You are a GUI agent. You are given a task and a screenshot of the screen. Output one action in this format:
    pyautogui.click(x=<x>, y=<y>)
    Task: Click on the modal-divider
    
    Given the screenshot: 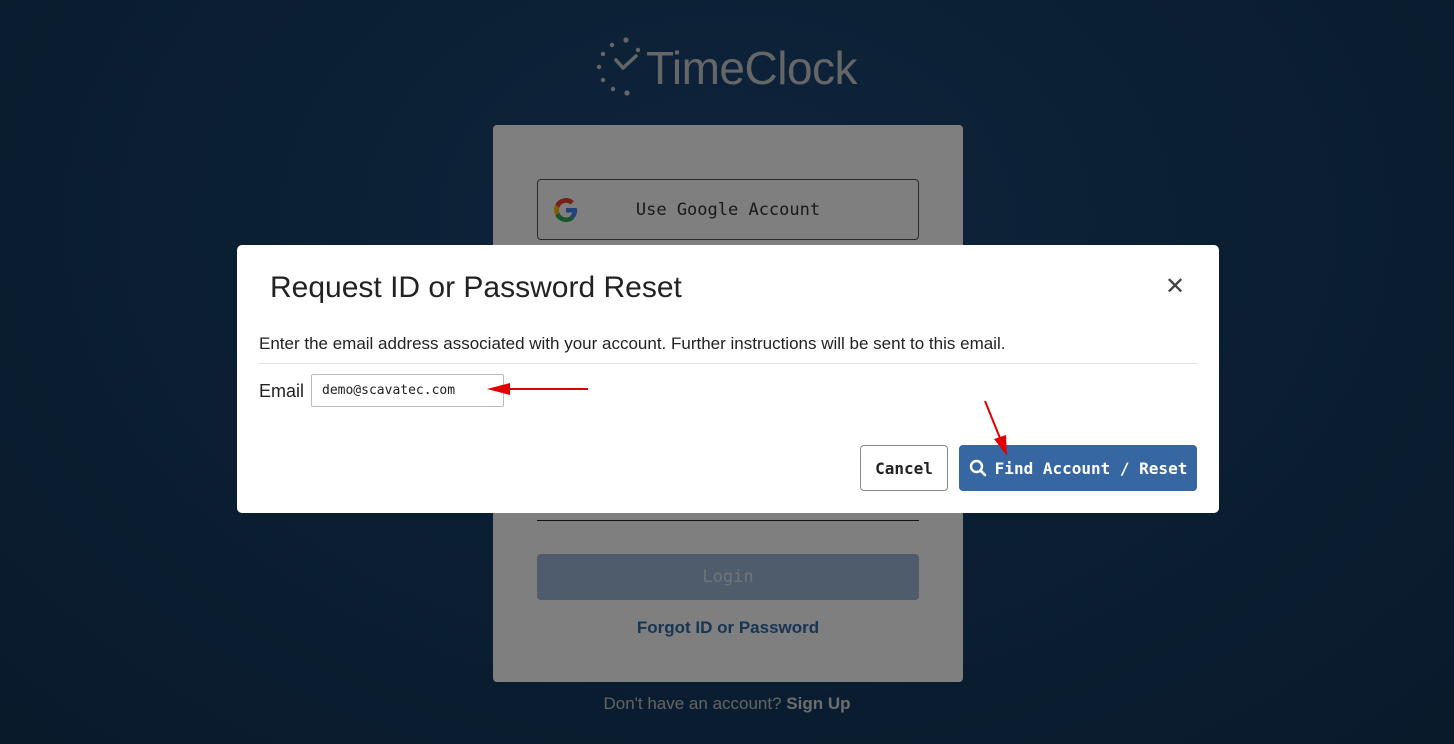 What is the action you would take?
    pyautogui.click(x=728, y=363)
    